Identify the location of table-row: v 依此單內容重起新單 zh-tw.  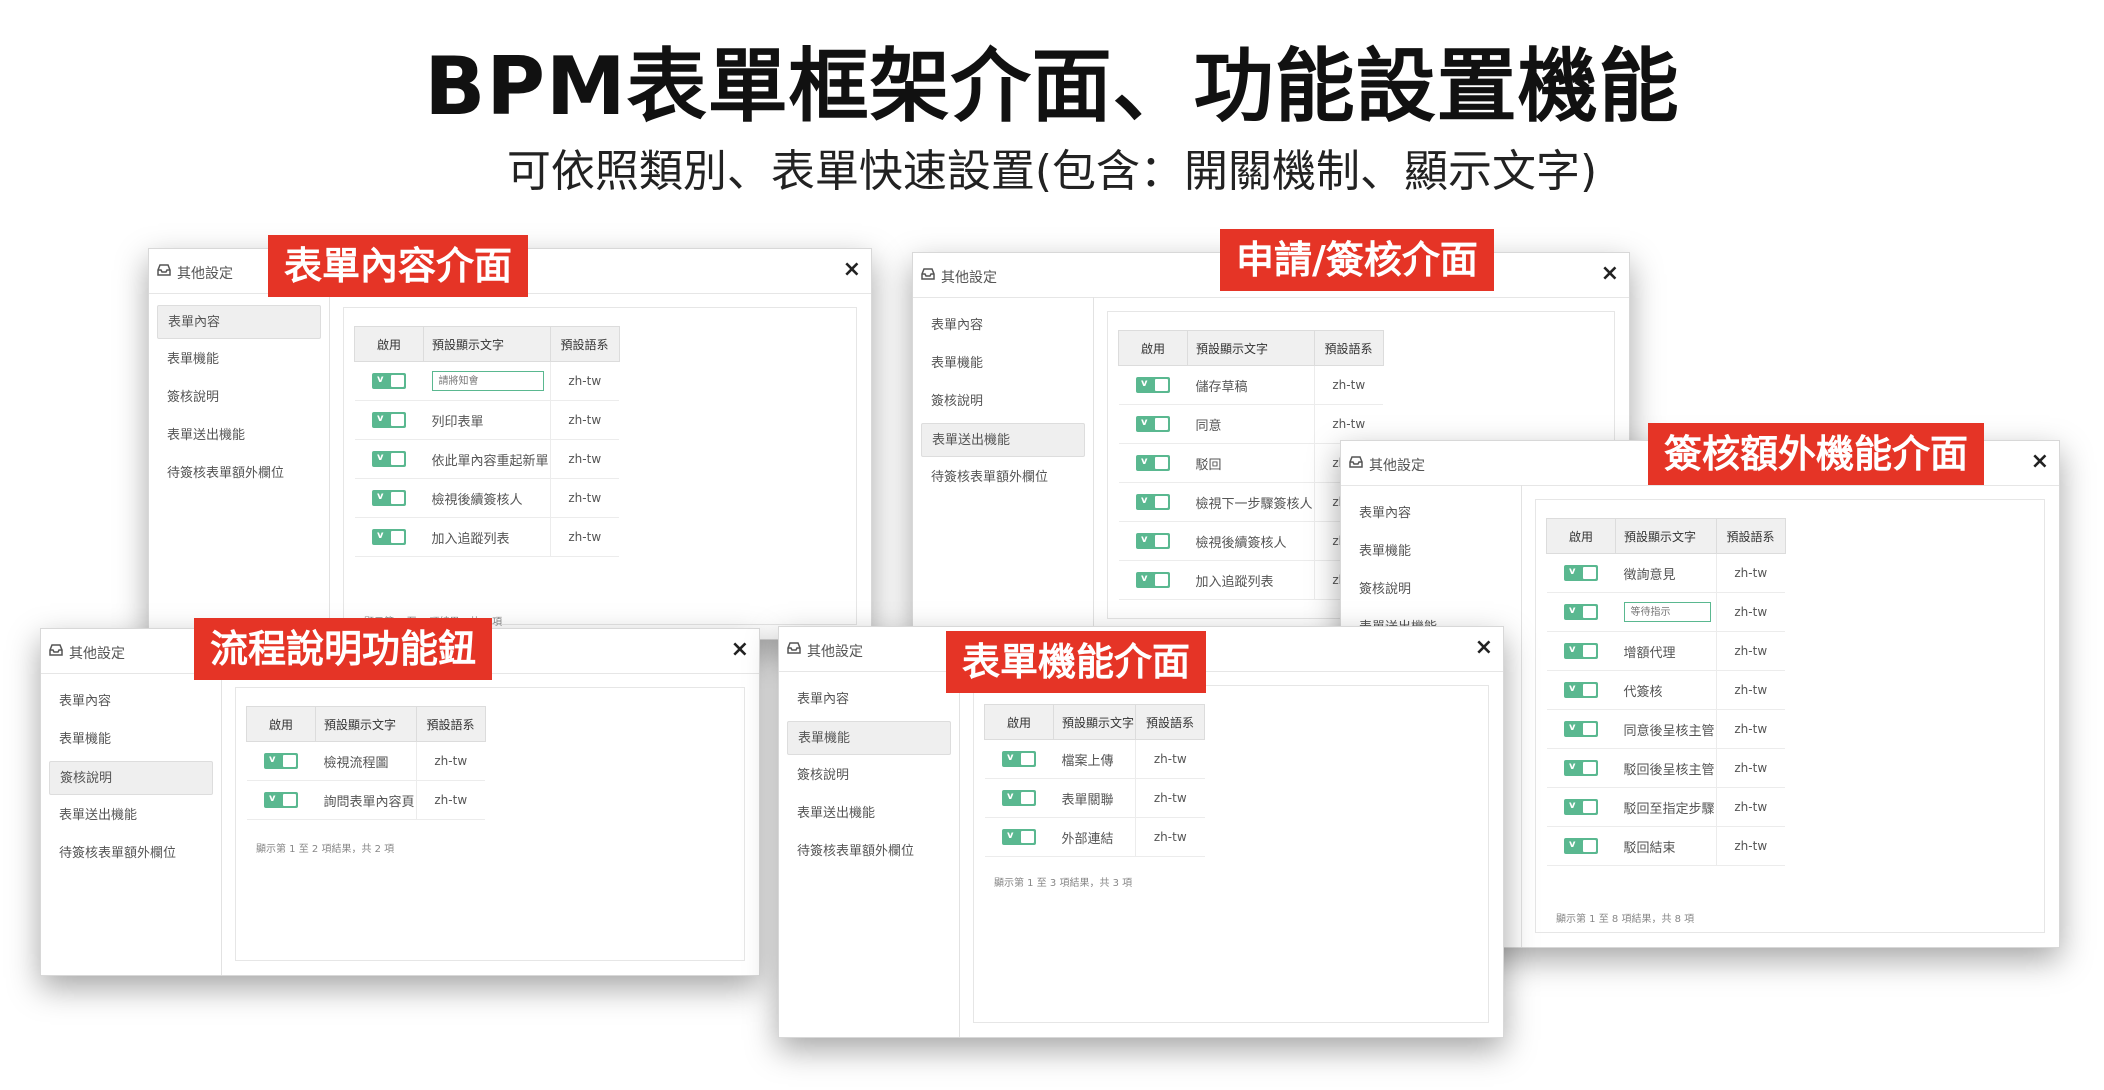
(487, 459).